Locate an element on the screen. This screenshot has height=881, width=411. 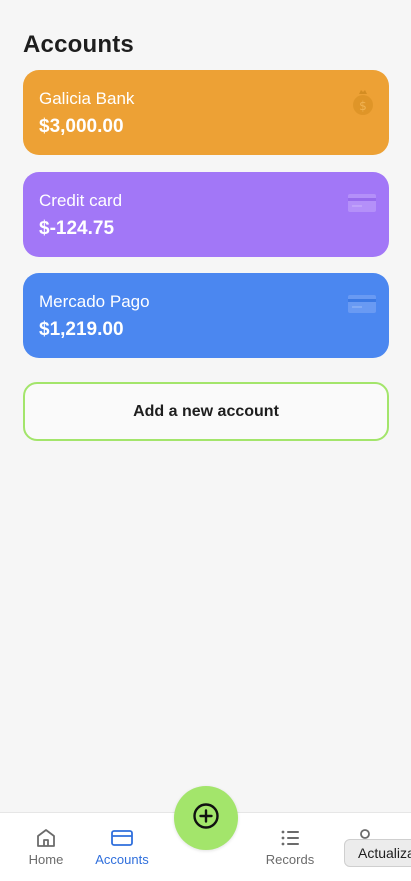
nav-item-home: Home is located at coordinates (46, 847).